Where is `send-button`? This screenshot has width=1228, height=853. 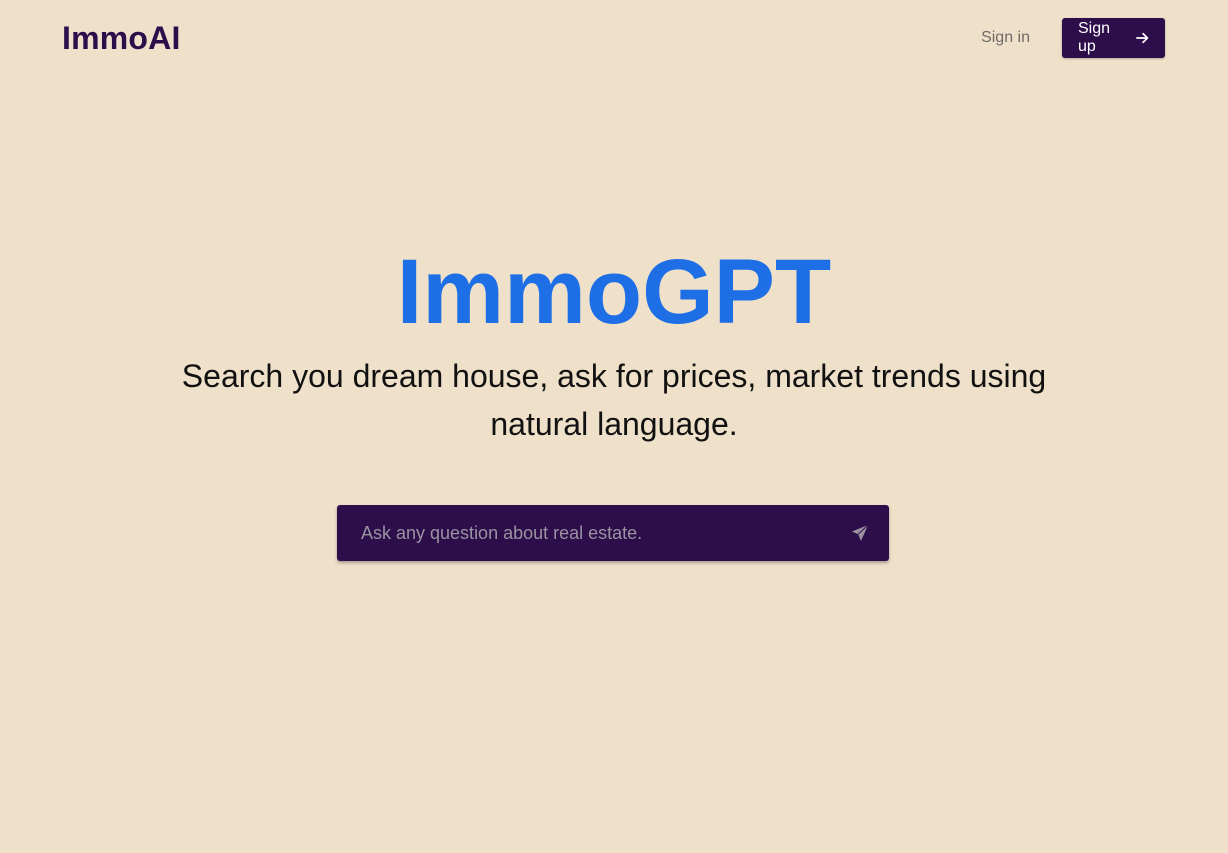
send-button is located at coordinates (860, 533).